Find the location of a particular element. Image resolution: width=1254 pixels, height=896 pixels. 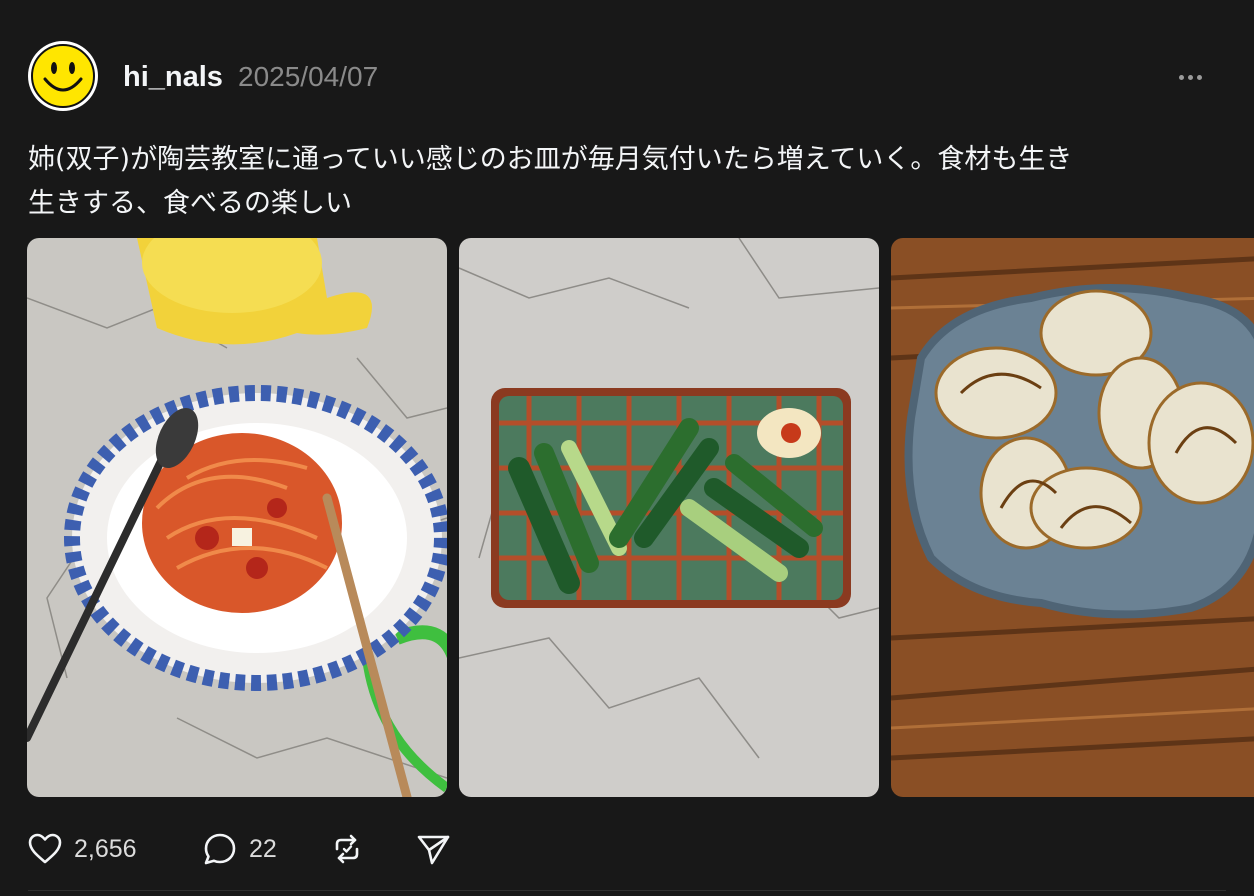

more-options-button is located at coordinates (1190, 77).